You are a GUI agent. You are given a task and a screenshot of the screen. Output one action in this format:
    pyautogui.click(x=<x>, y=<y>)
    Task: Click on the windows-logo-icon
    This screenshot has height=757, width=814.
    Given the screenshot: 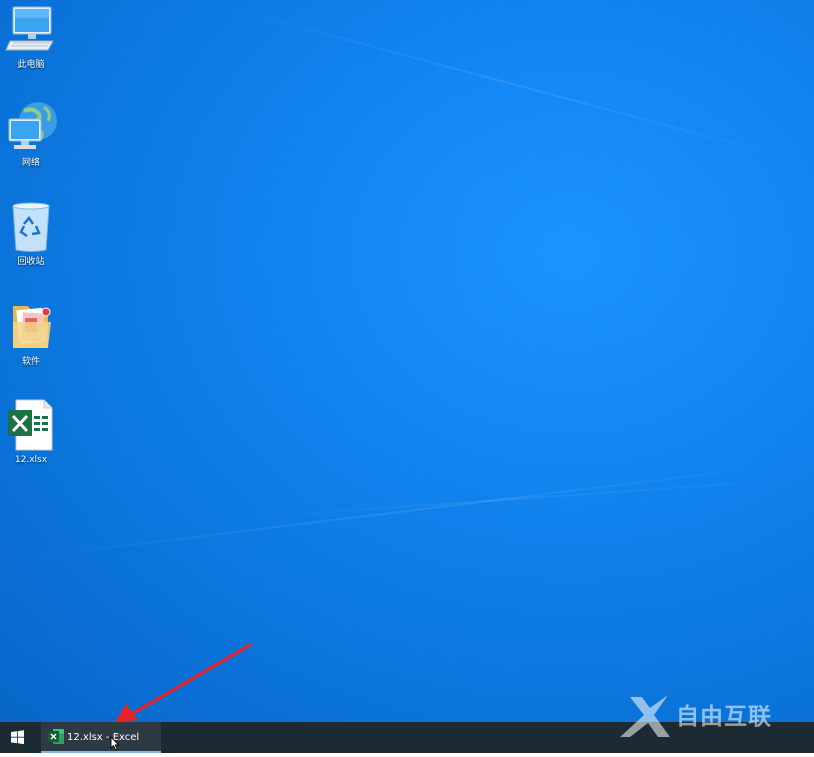 What is the action you would take?
    pyautogui.click(x=17, y=737)
    